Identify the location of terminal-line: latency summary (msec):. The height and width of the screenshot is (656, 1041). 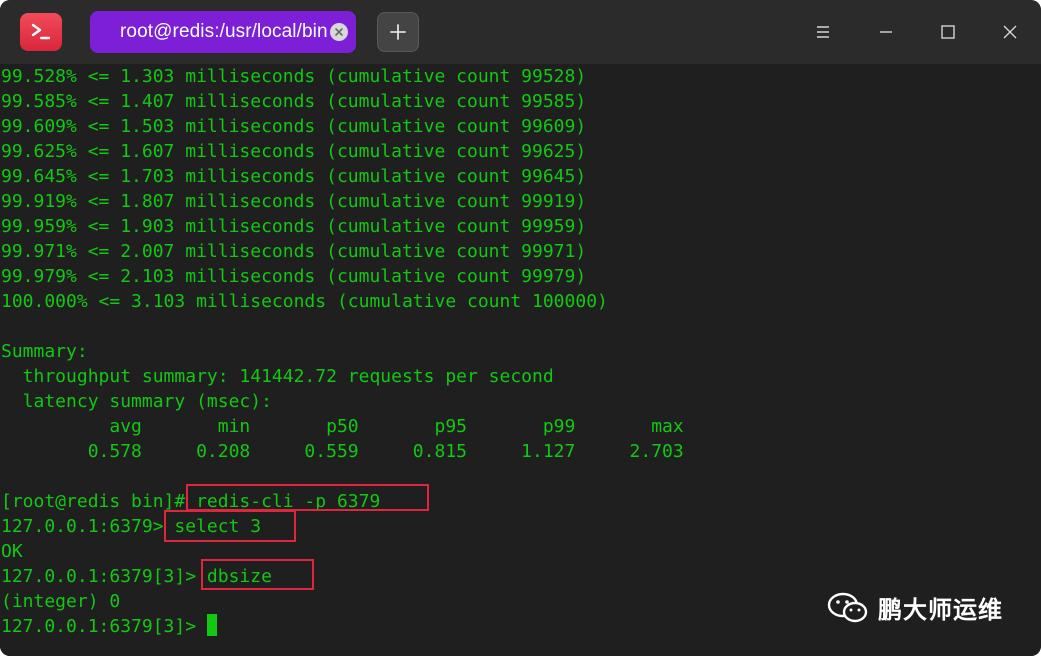
(136, 401).